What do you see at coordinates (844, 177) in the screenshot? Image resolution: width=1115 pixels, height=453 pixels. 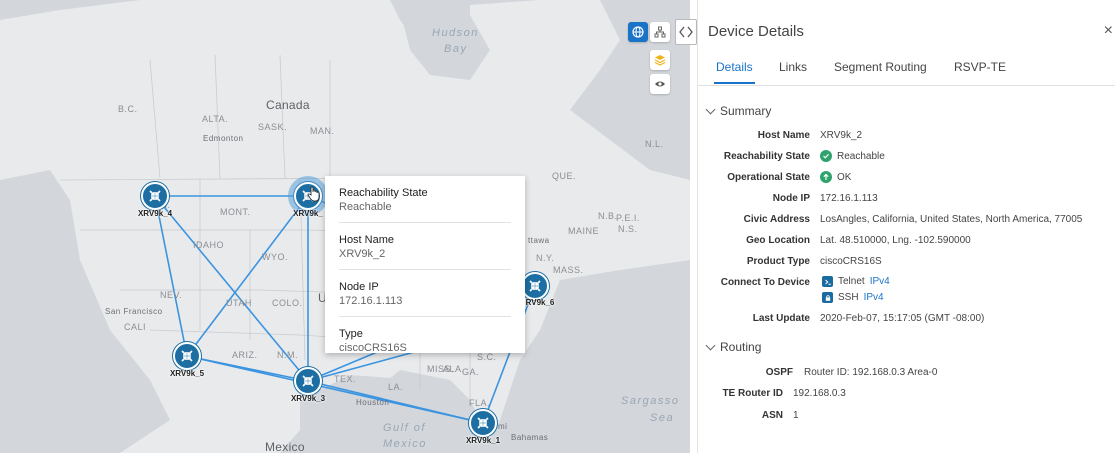 I see `operational-state-text: OK` at bounding box center [844, 177].